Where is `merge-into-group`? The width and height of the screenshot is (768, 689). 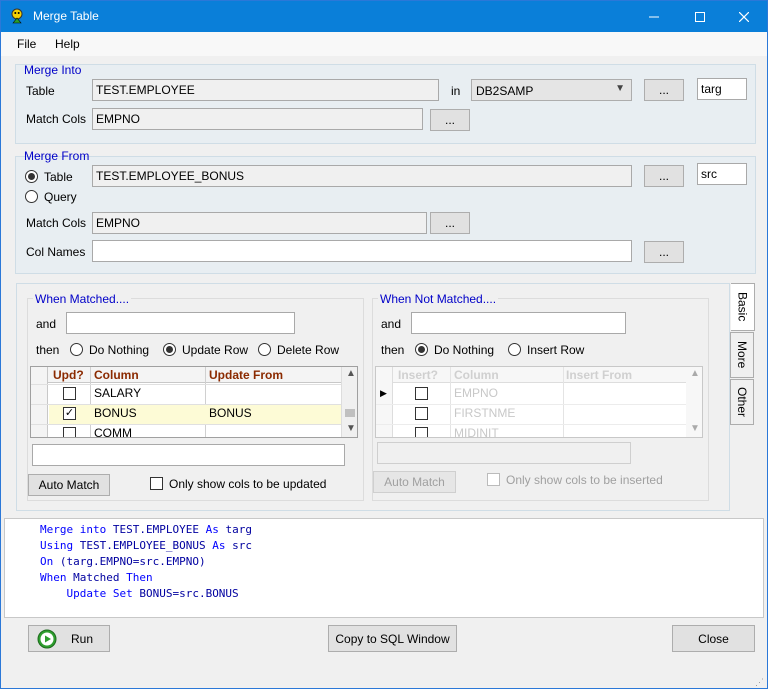 merge-into-group is located at coordinates (385, 104).